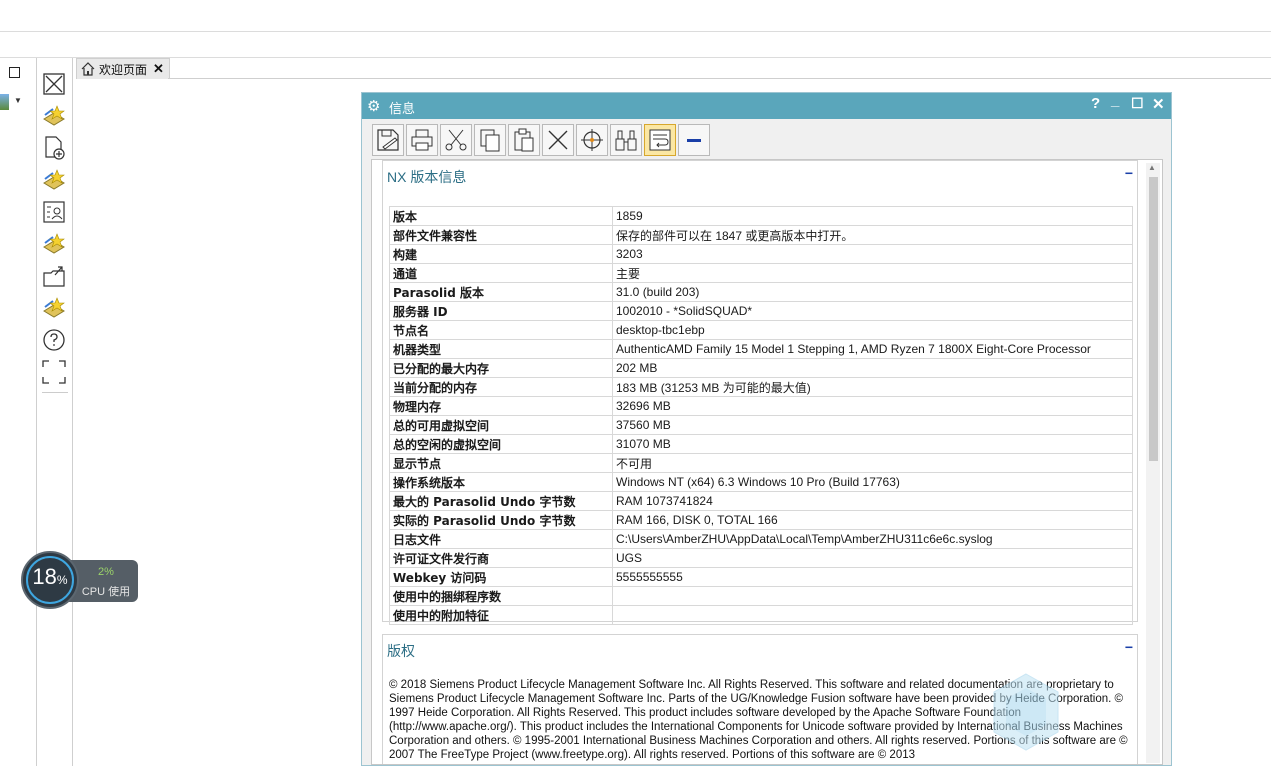 This screenshot has height=766, width=1271. What do you see at coordinates (72, 412) in the screenshot?
I see `toolbar-border` at bounding box center [72, 412].